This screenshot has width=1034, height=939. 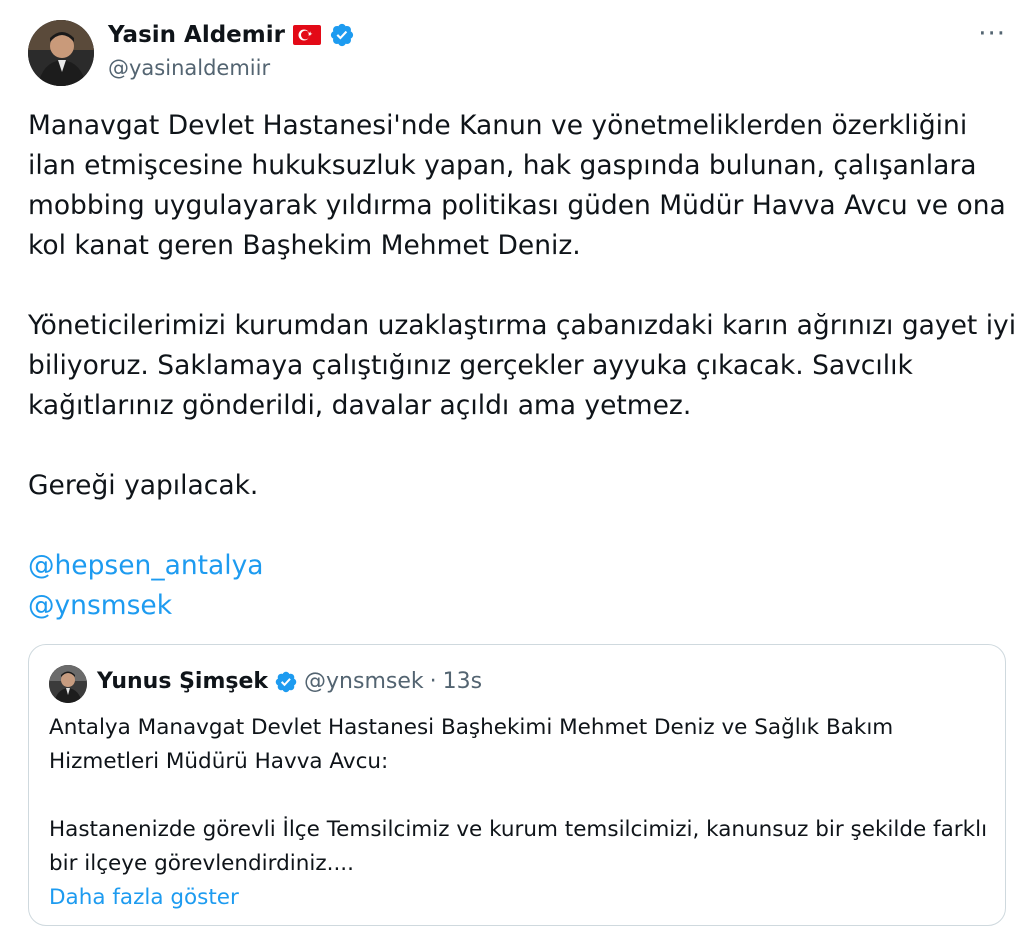 I want to click on quoted-author-handle: @ynsmsek, so click(x=364, y=681).